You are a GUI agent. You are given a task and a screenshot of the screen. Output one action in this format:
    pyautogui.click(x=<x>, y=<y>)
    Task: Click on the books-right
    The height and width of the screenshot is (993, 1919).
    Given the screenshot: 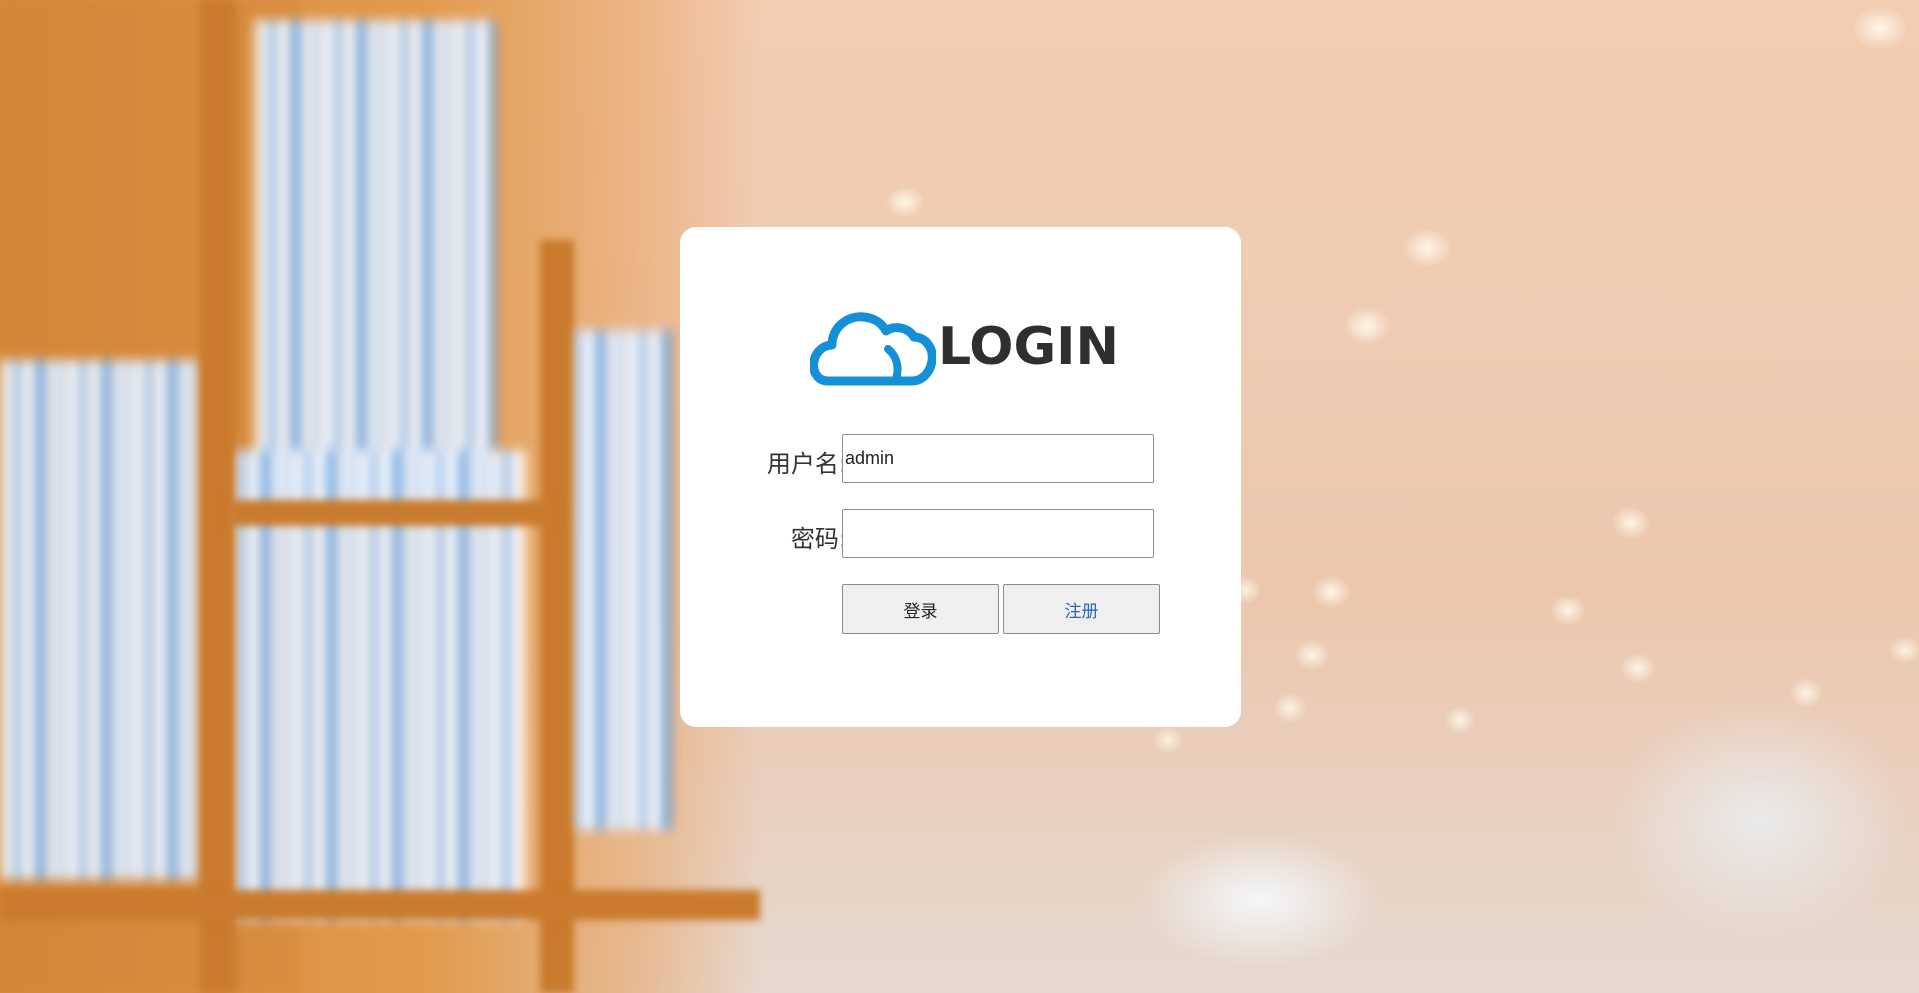 What is the action you would take?
    pyautogui.click(x=615, y=580)
    